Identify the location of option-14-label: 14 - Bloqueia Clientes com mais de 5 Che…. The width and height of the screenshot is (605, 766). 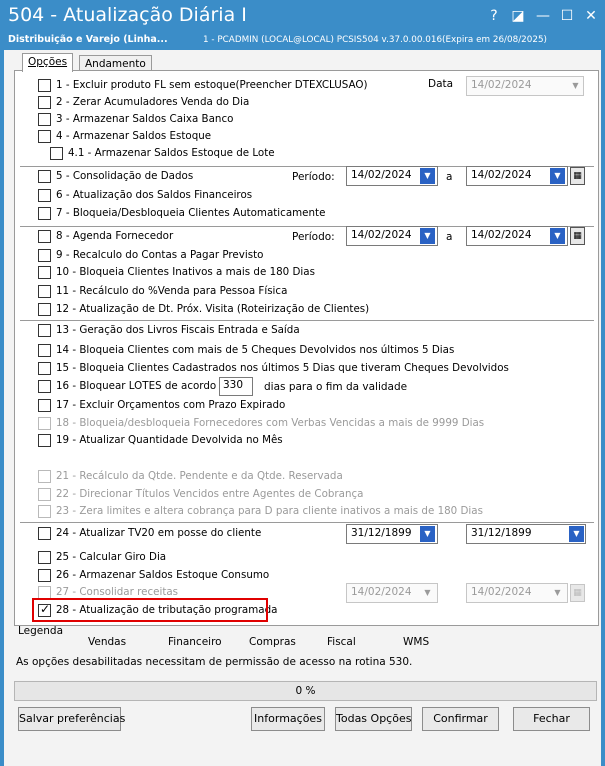
(255, 350).